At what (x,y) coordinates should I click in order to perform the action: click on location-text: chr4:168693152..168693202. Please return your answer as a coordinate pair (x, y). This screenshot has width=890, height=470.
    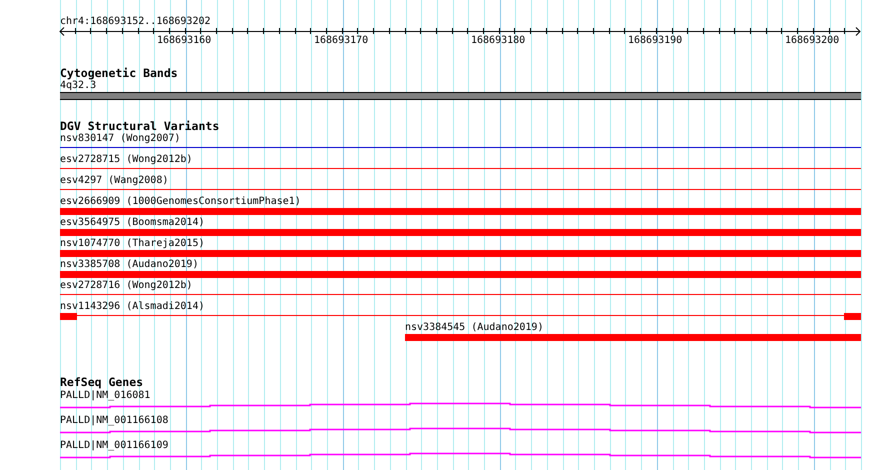
    Looking at the image, I should click on (136, 21).